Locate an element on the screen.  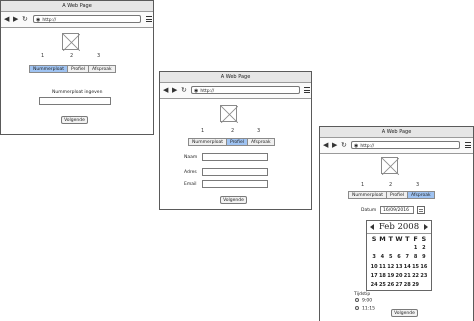
date-input: 16/09/2016 is located at coordinates (397, 210).